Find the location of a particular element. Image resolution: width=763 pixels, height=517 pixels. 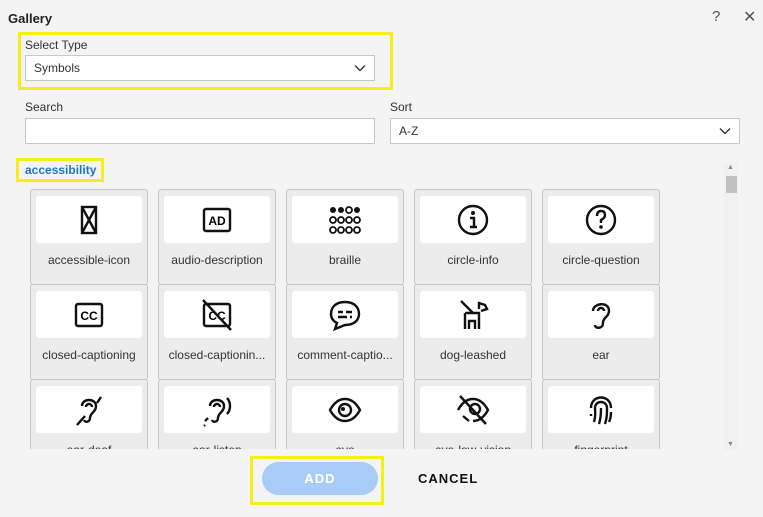

scroll-down-icon: ▼ is located at coordinates (730, 444).